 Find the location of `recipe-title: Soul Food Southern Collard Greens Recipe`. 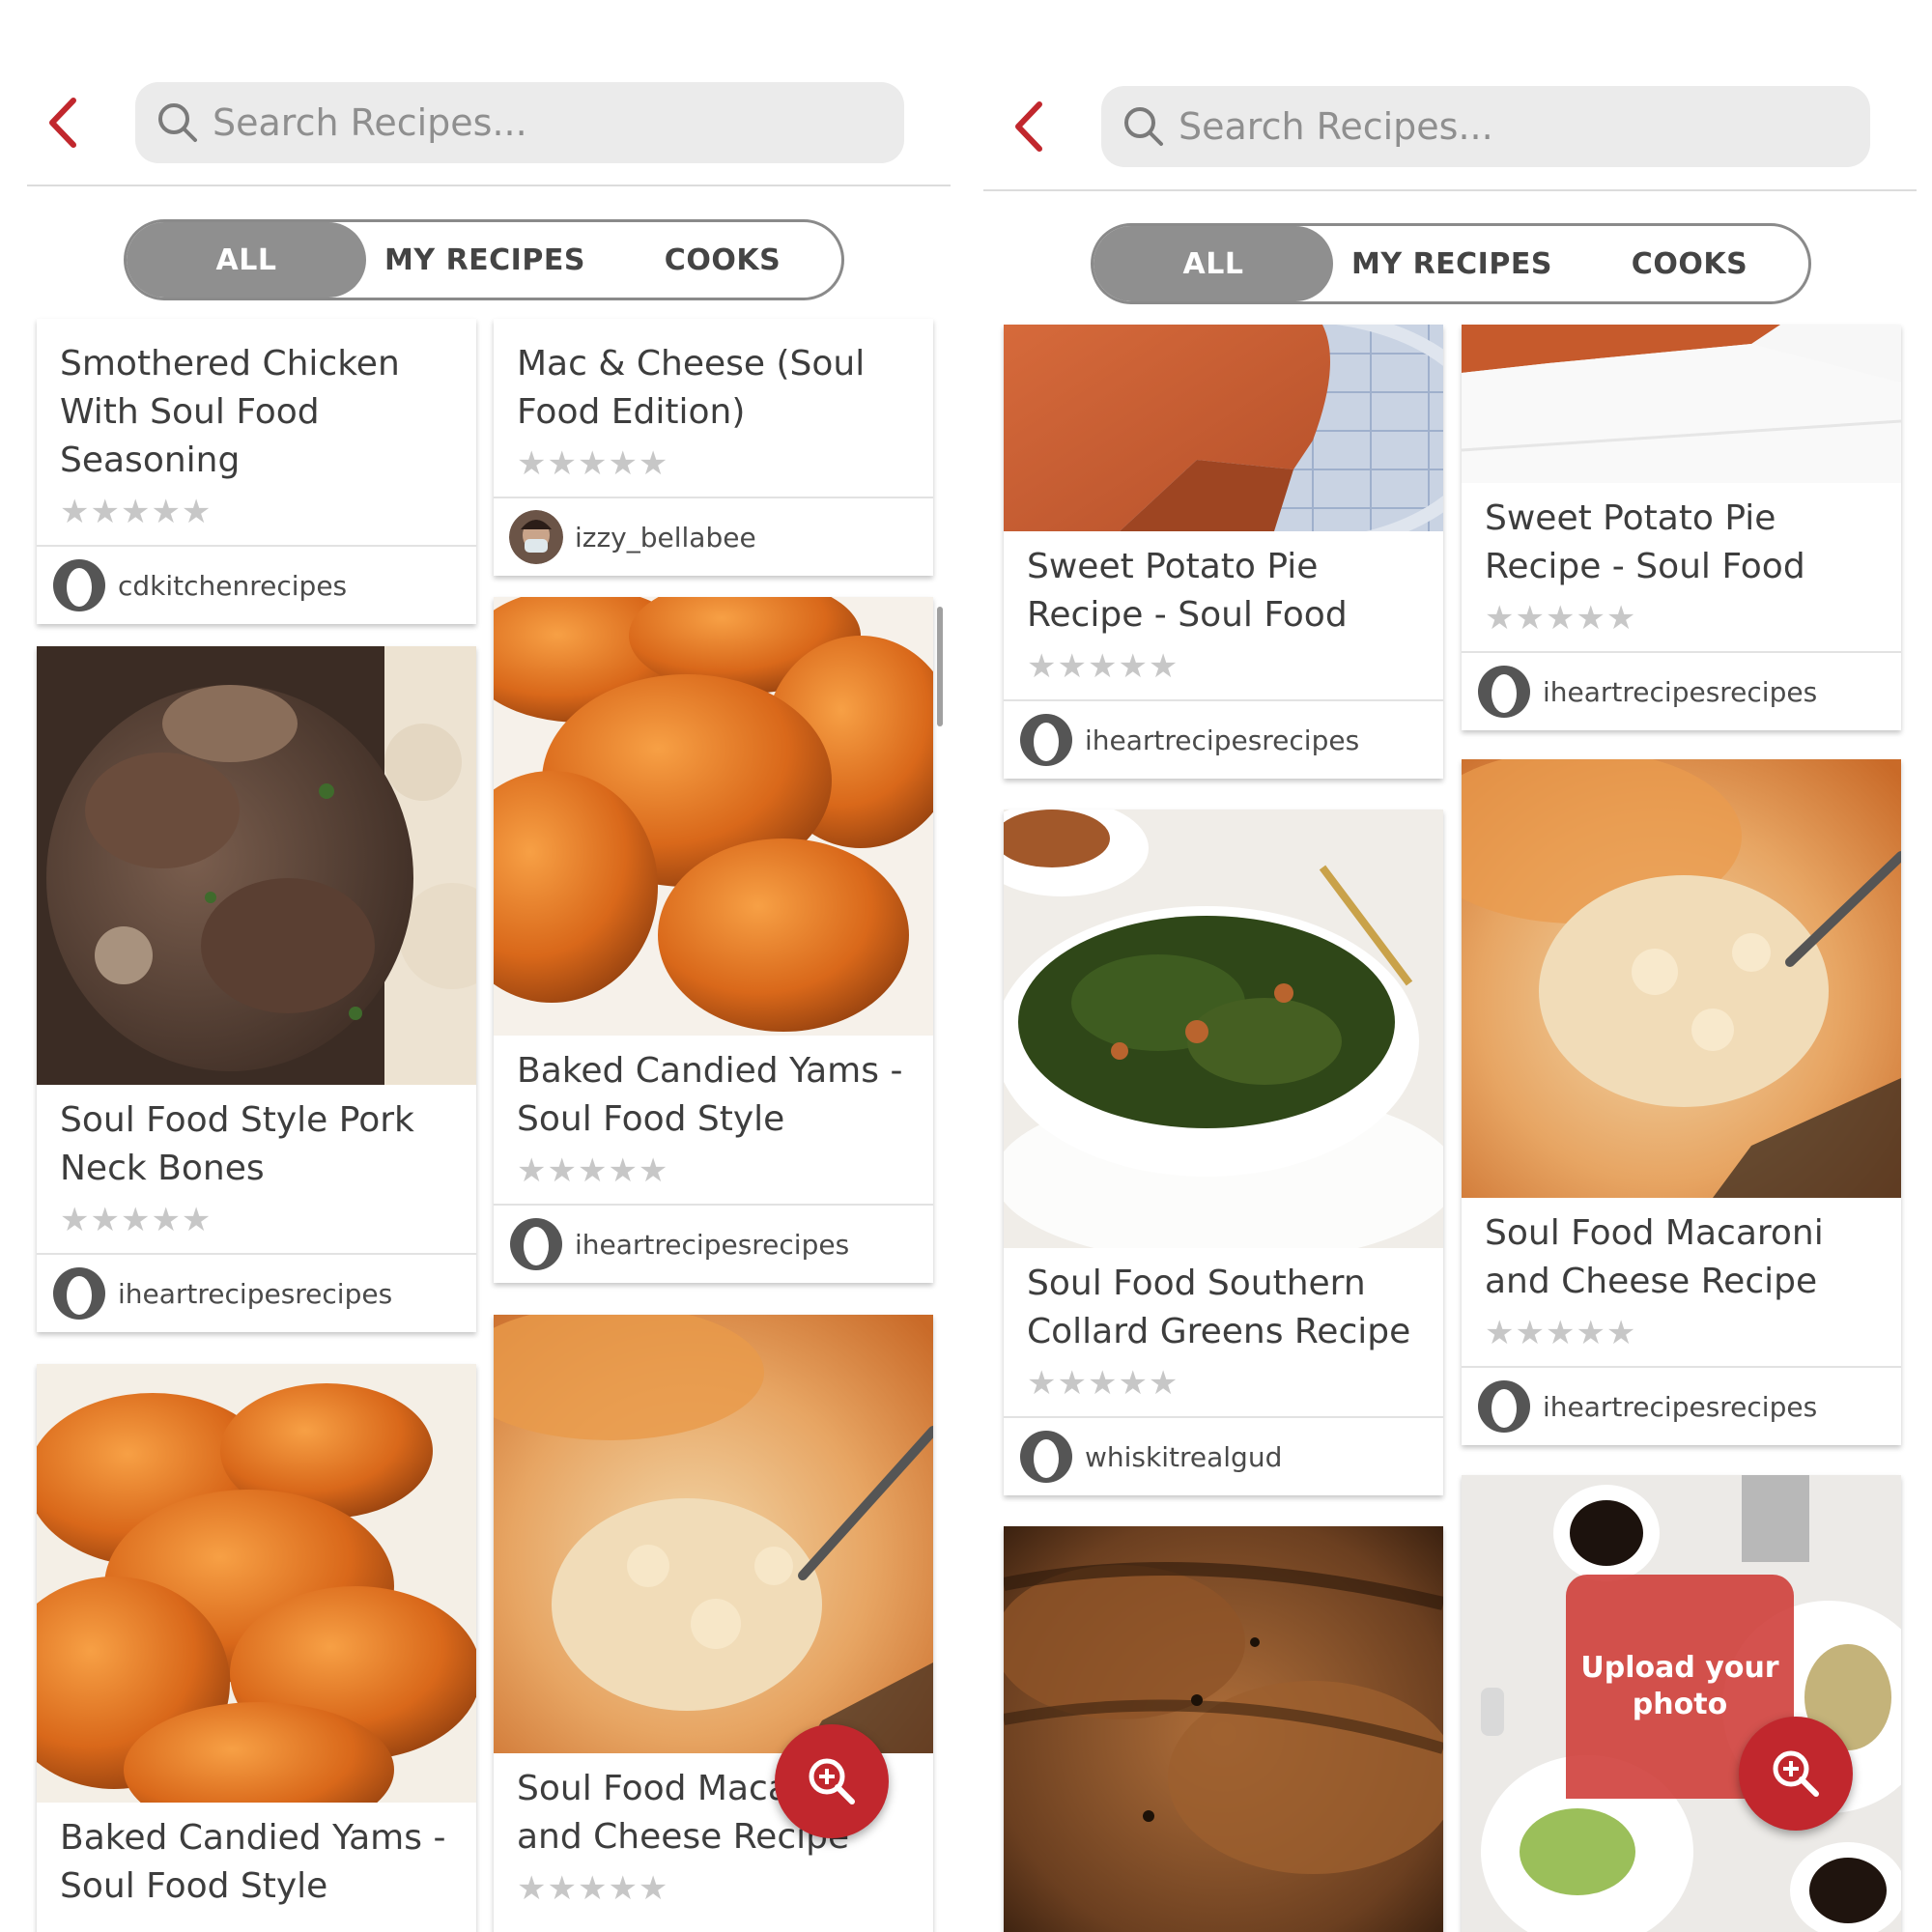

recipe-title: Soul Food Southern Collard Greens Recipe is located at coordinates (1219, 1307).